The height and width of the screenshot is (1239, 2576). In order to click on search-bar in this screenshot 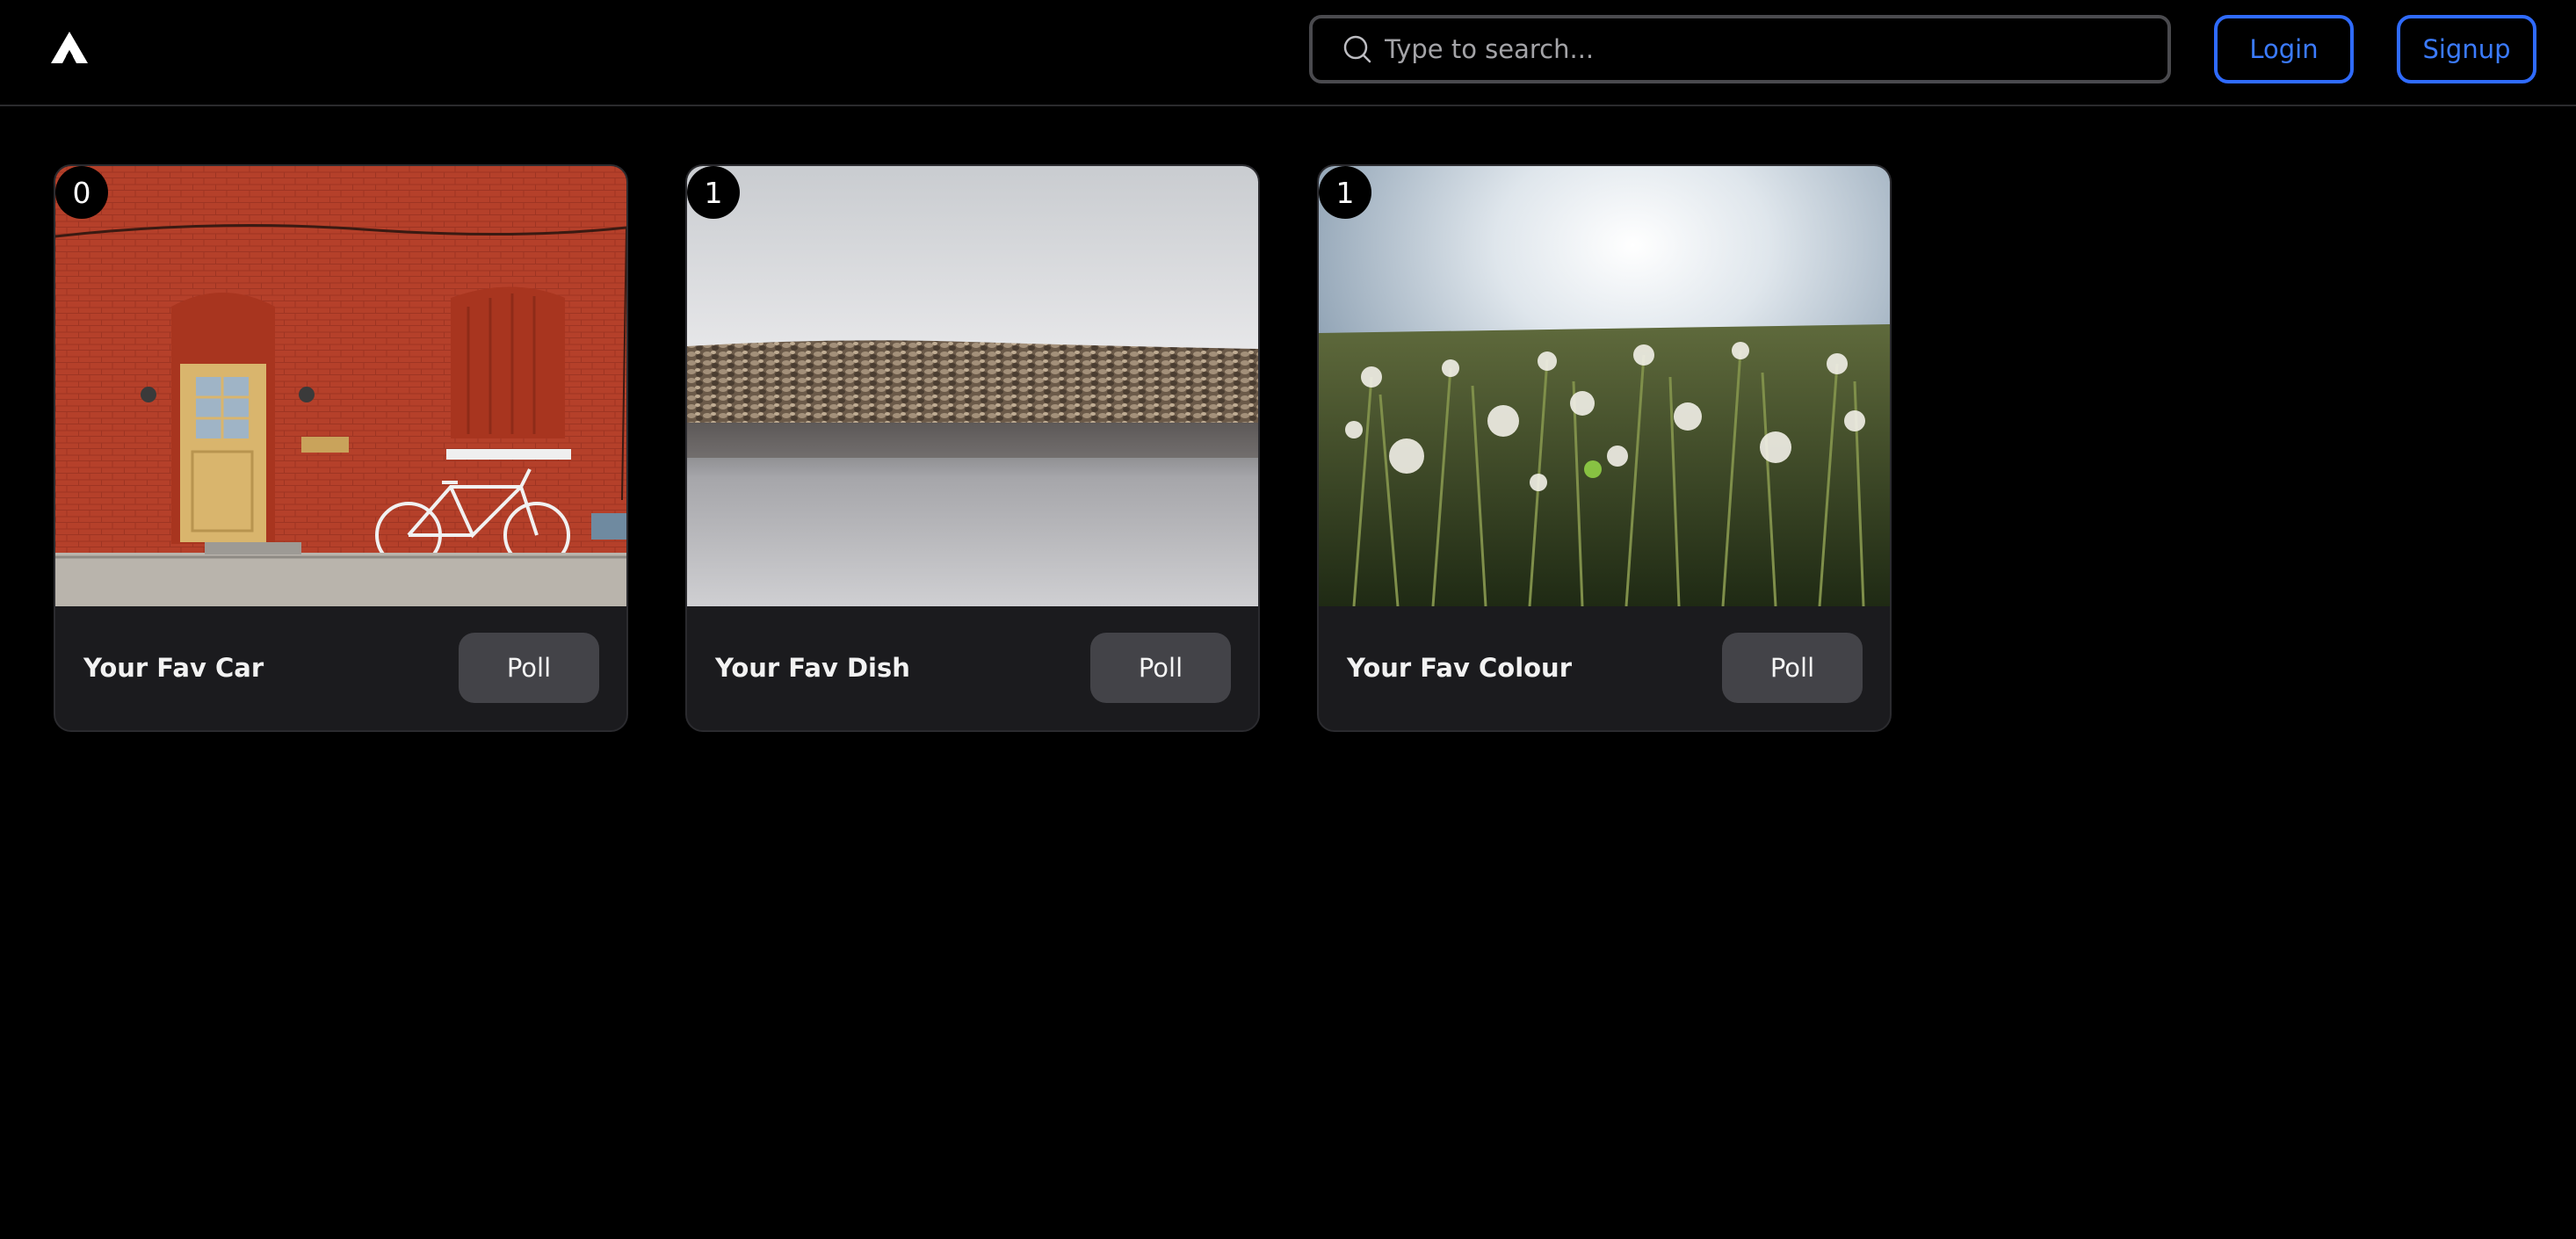, I will do `click(1740, 49)`.